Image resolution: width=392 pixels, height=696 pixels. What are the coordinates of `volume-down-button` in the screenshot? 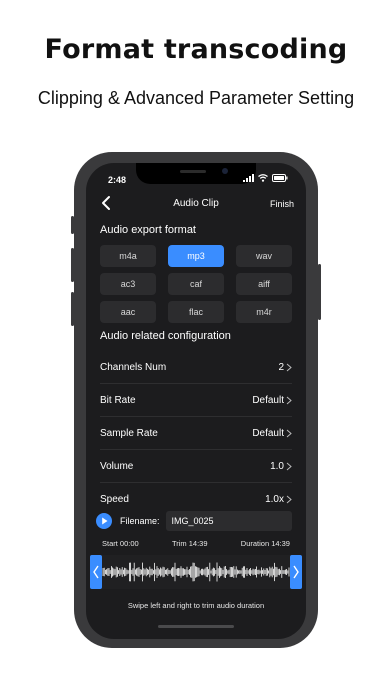 It's located at (72, 309).